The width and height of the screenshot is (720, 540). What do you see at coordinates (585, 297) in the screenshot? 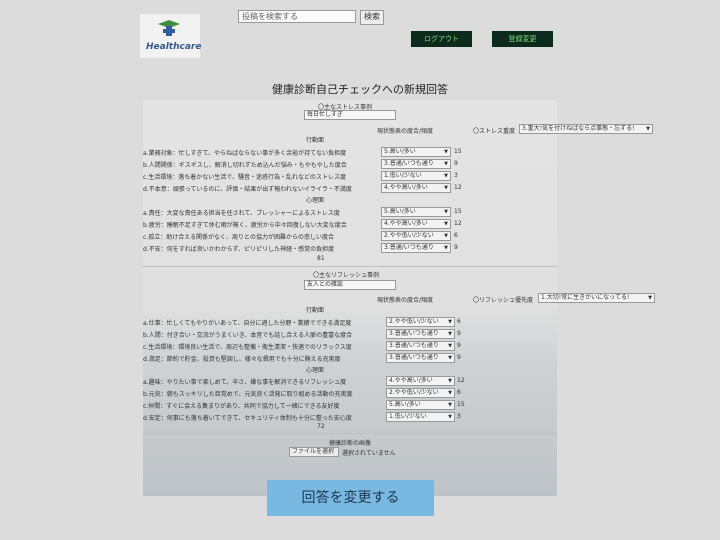
I see `refresh-priority-value: 1.大切!常に生きがいになってる!` at bounding box center [585, 297].